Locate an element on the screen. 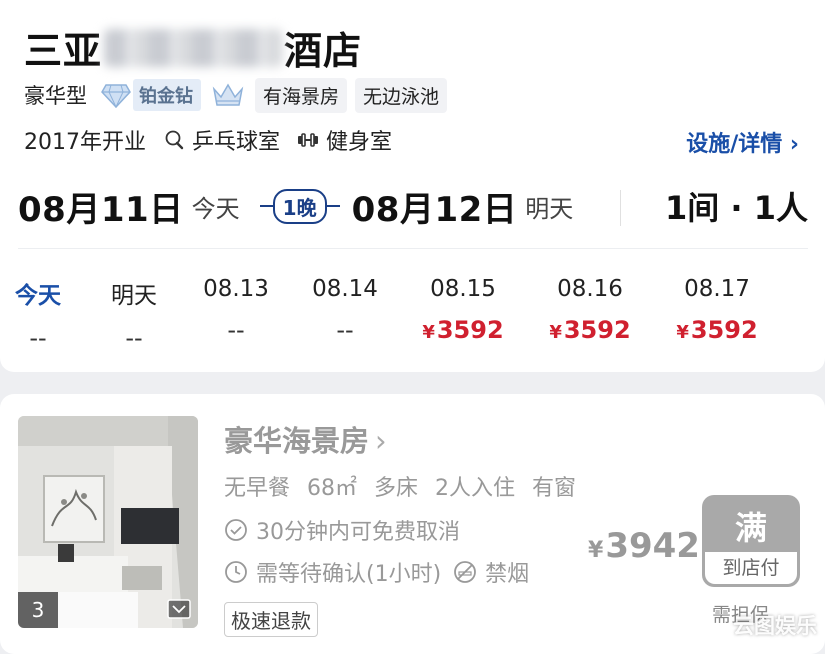 The image size is (825, 654). cancel-policy: 30分钟内可免费取消 is located at coordinates (342, 530).